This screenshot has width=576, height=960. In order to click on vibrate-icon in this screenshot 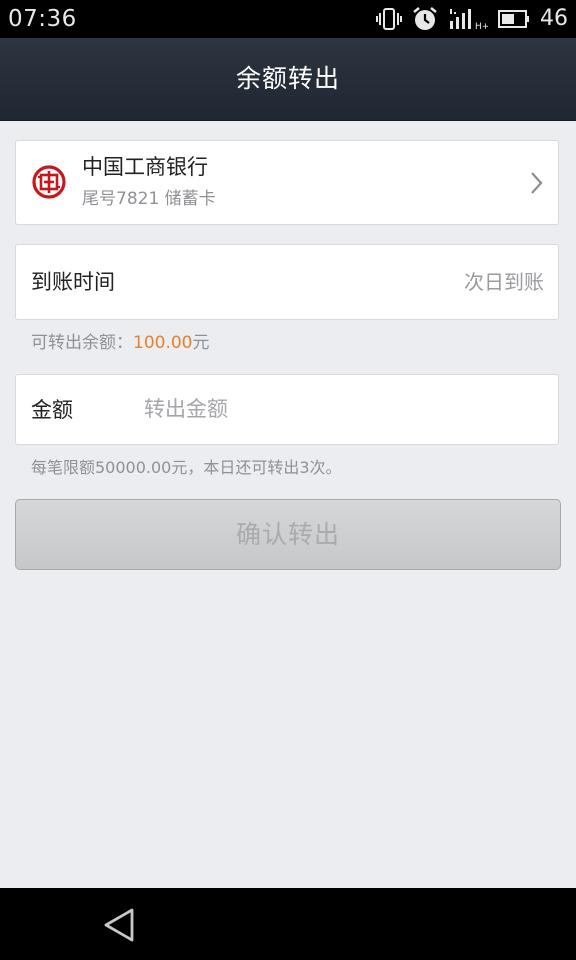, I will do `click(389, 19)`.